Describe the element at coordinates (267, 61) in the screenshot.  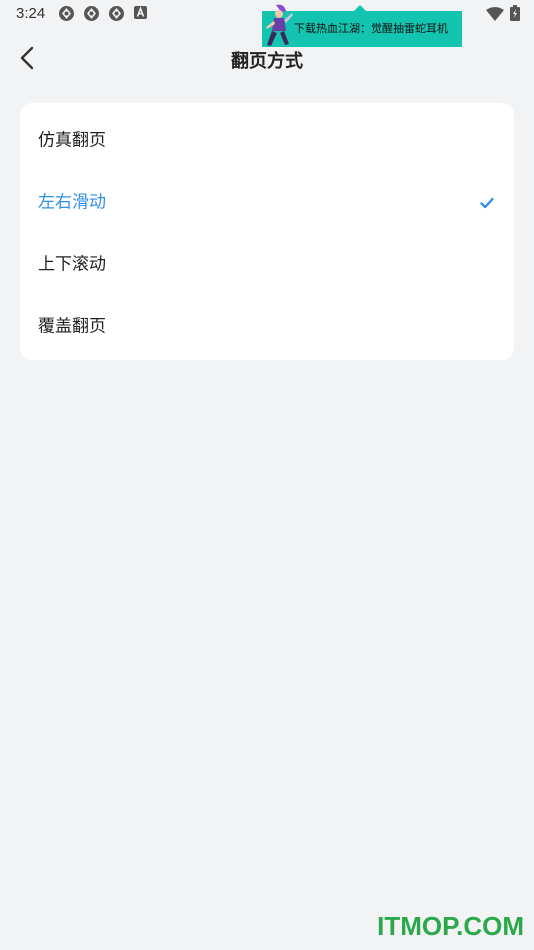
I see `page-title: 翻页方式` at that location.